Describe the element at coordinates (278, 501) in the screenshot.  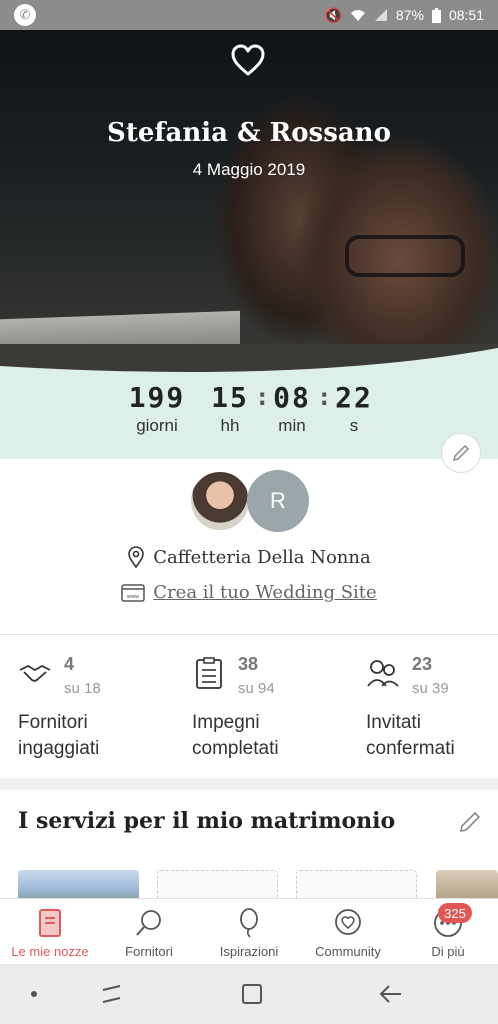
I see `avatar: R` at that location.